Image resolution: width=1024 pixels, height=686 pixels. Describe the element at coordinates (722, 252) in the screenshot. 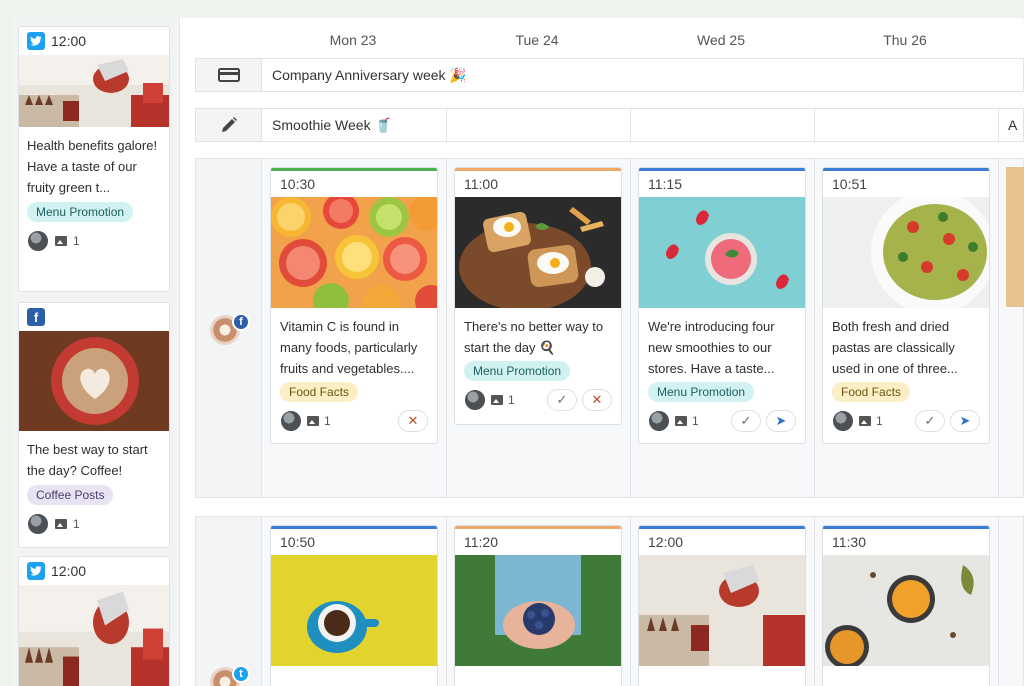

I see `smoothie-image` at that location.